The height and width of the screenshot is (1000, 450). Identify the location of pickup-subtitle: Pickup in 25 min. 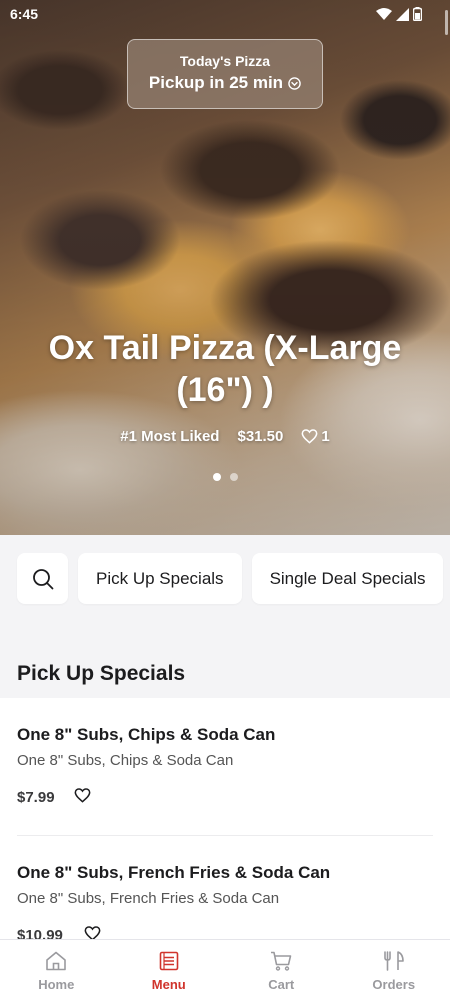
(216, 82).